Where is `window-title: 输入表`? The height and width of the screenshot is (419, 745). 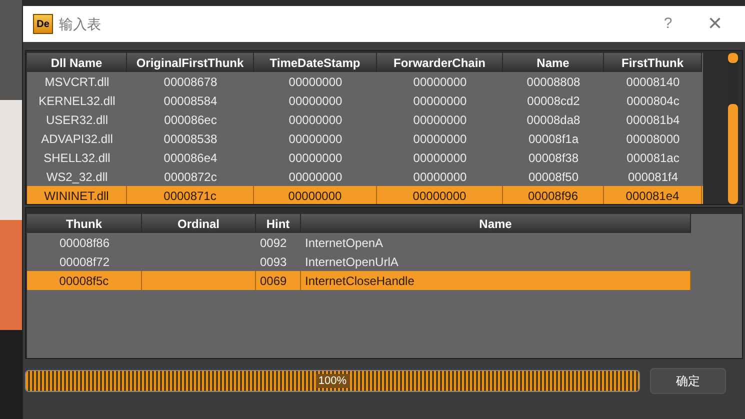 window-title: 输入表 is located at coordinates (80, 24).